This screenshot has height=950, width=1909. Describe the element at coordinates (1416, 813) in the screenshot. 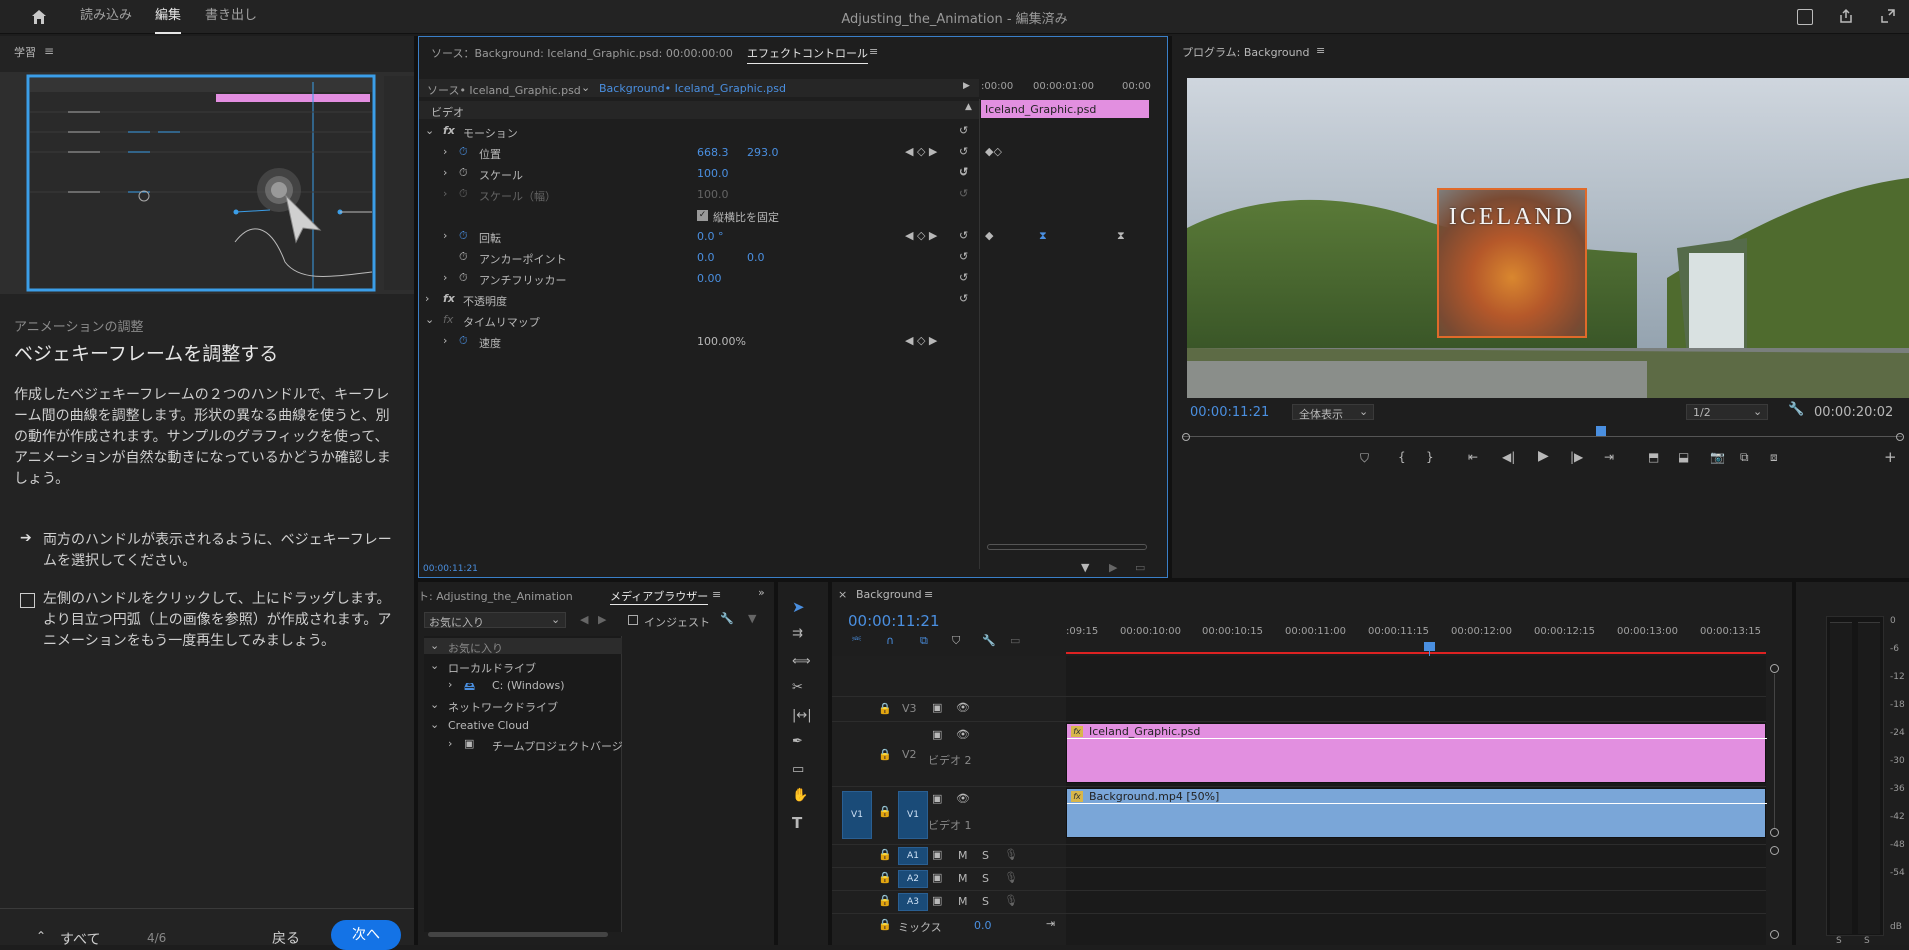

I see `clip-background: fx Background.mp4 [50%]` at that location.